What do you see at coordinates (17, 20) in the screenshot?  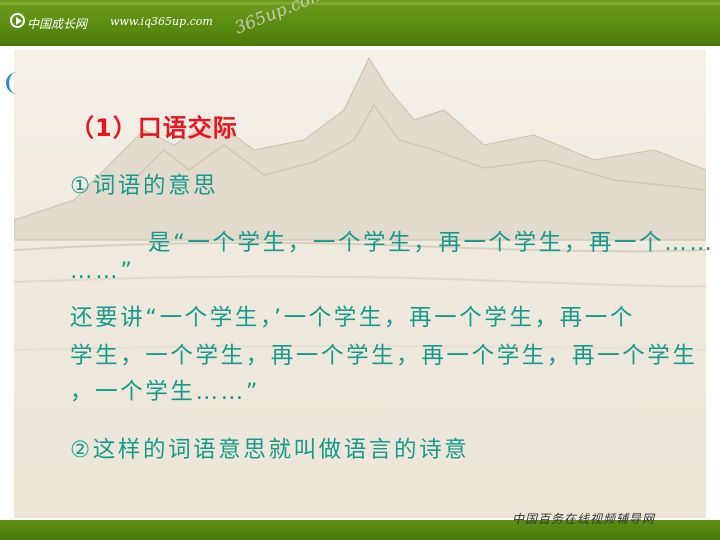 I see `play-logo-icon` at bounding box center [17, 20].